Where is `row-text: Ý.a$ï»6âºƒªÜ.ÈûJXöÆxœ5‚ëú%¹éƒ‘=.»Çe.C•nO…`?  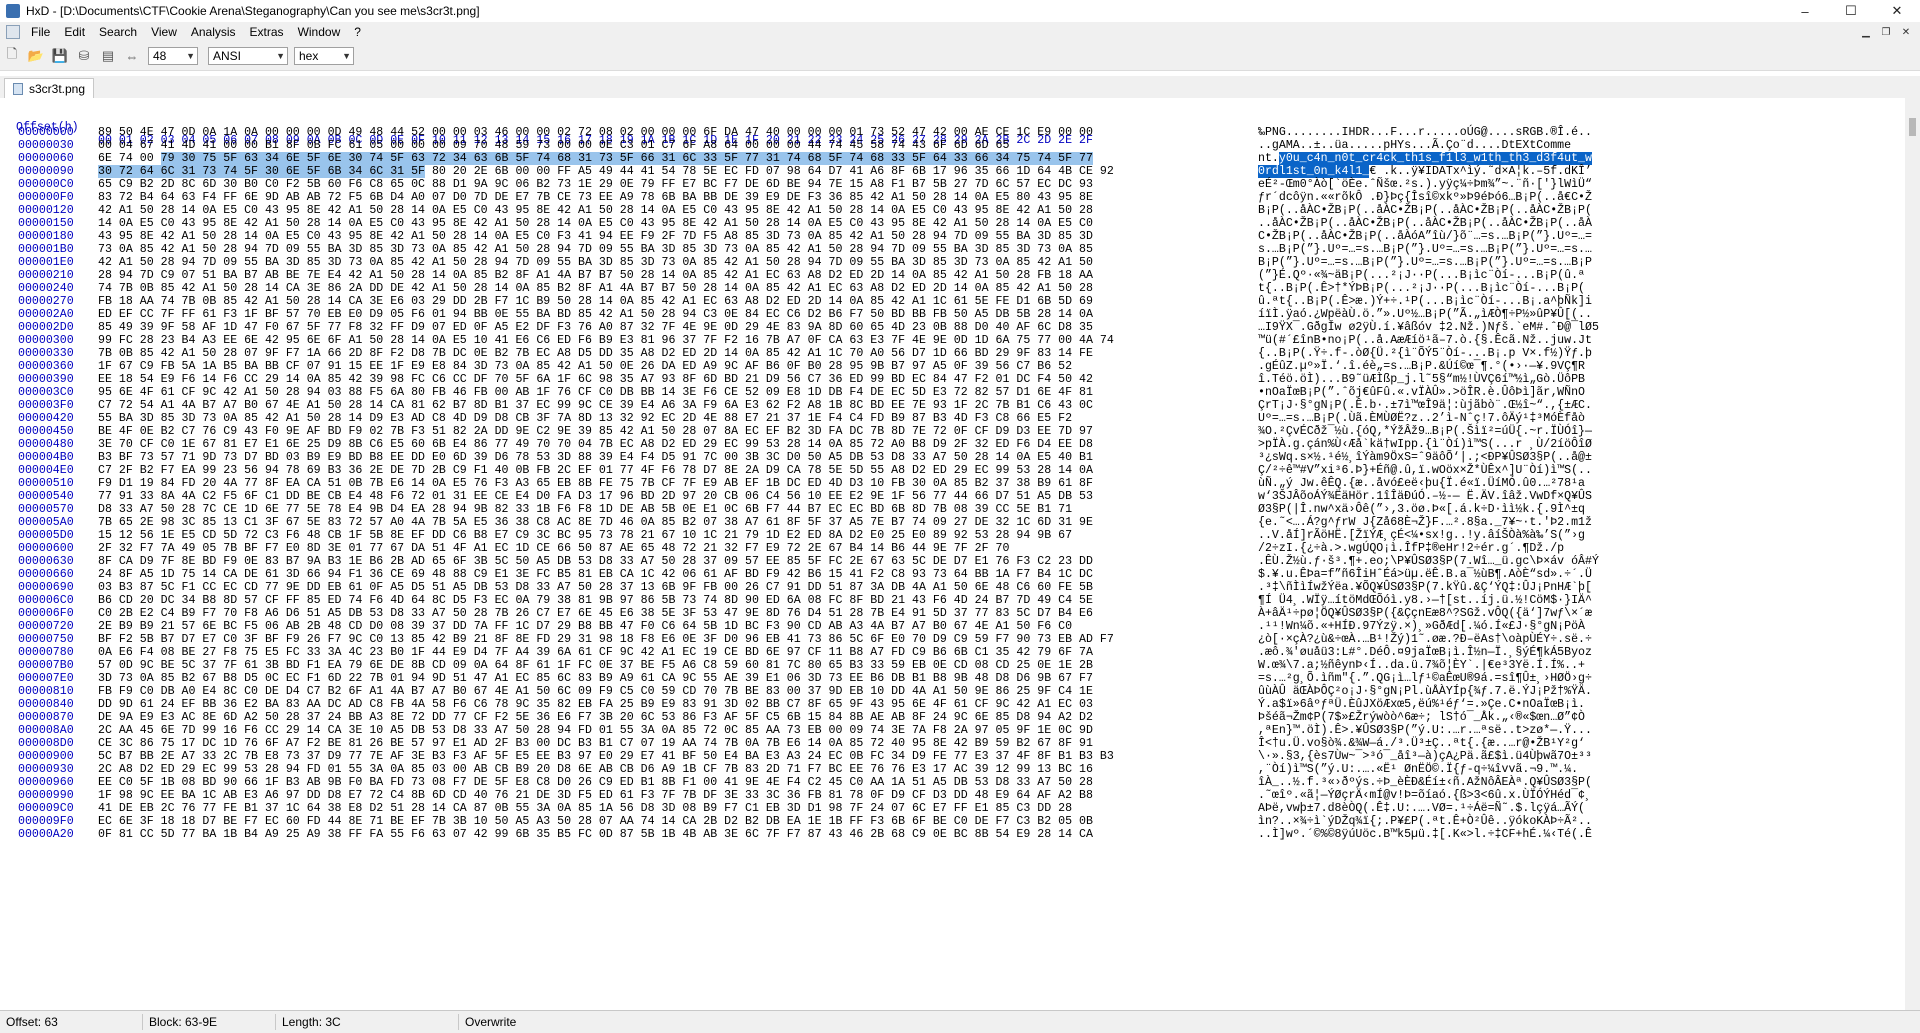 row-text: Ý.a$ï»6âºƒªÜ.ÈûJXöÆxœ5‚ëú%¹éƒ‘=.»Çe.C•nO… is located at coordinates (1421, 704).